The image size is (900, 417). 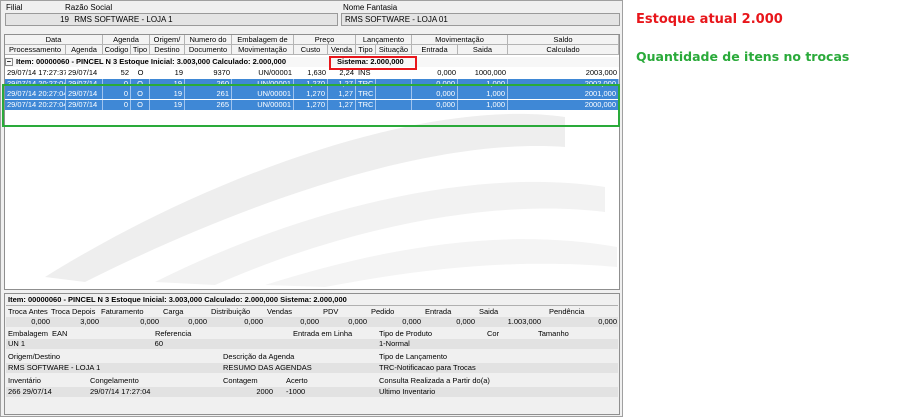 What do you see at coordinates (325, 40) in the screenshot?
I see `column-group-header: Preço` at bounding box center [325, 40].